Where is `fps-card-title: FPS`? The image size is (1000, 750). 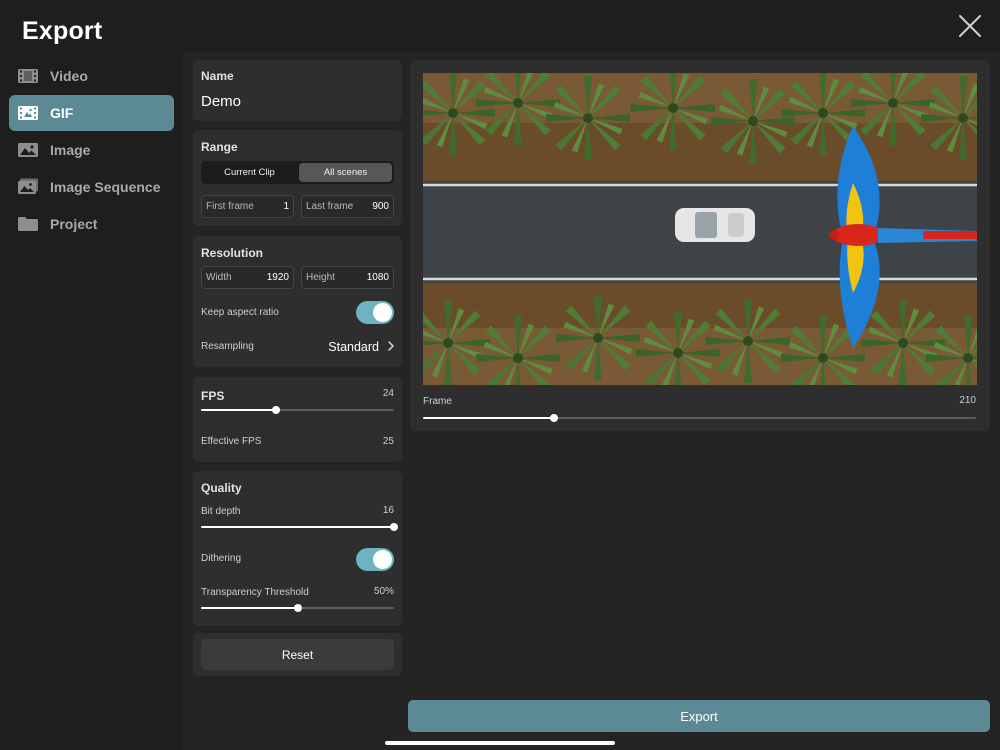
fps-card-title: FPS is located at coordinates (213, 396).